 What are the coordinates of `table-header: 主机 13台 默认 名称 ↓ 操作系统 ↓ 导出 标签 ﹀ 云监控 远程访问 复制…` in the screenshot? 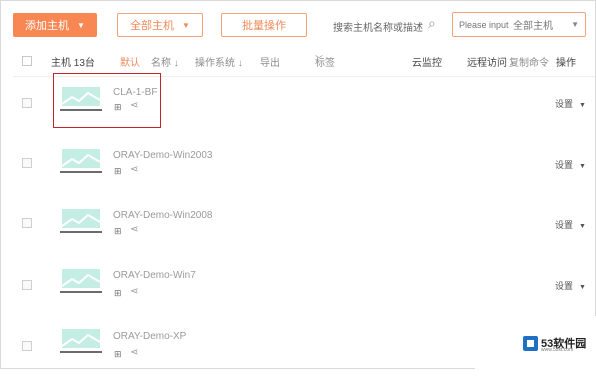 It's located at (298, 62).